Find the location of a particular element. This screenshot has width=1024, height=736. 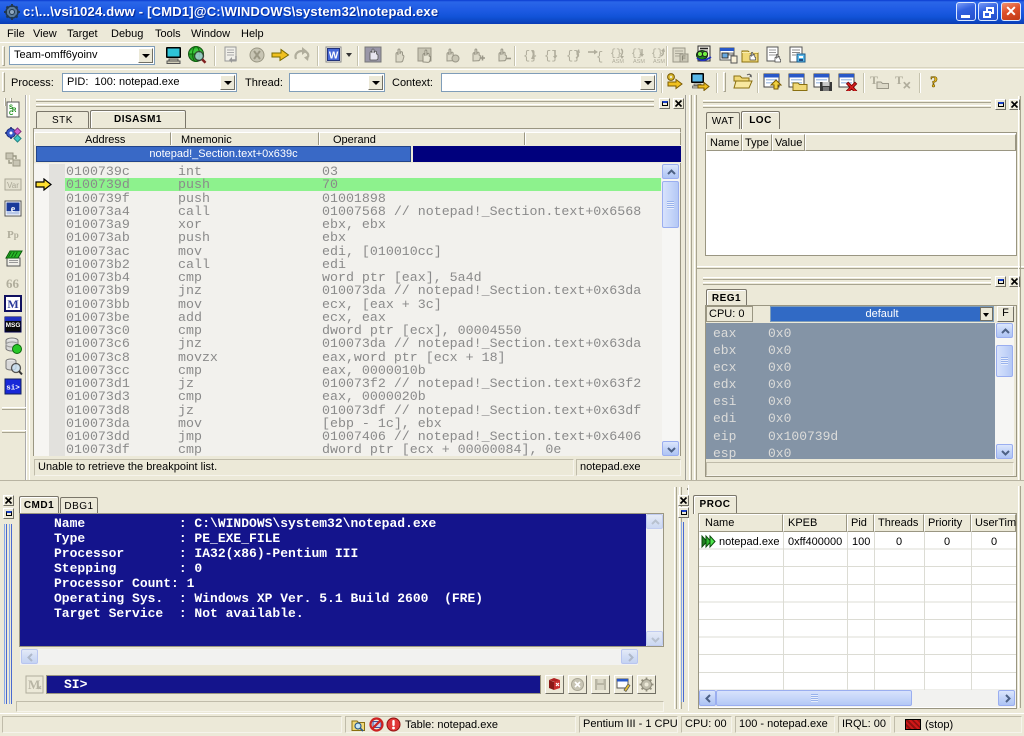

svg-text: Pp is located at coordinates (13, 235).